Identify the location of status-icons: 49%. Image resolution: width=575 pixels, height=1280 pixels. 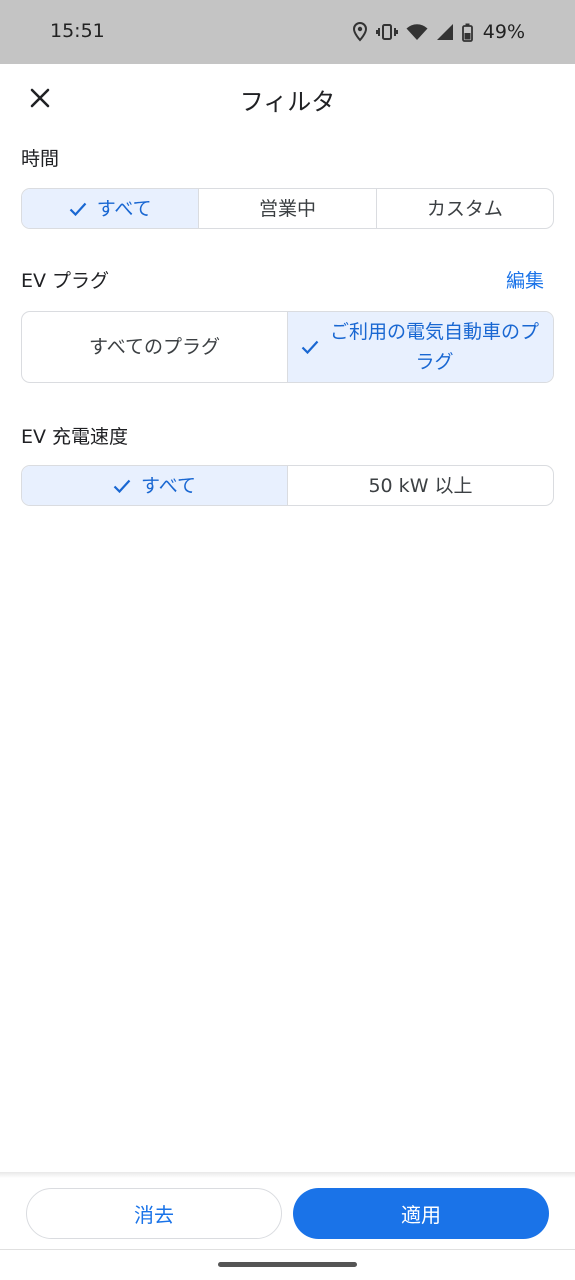
(438, 32).